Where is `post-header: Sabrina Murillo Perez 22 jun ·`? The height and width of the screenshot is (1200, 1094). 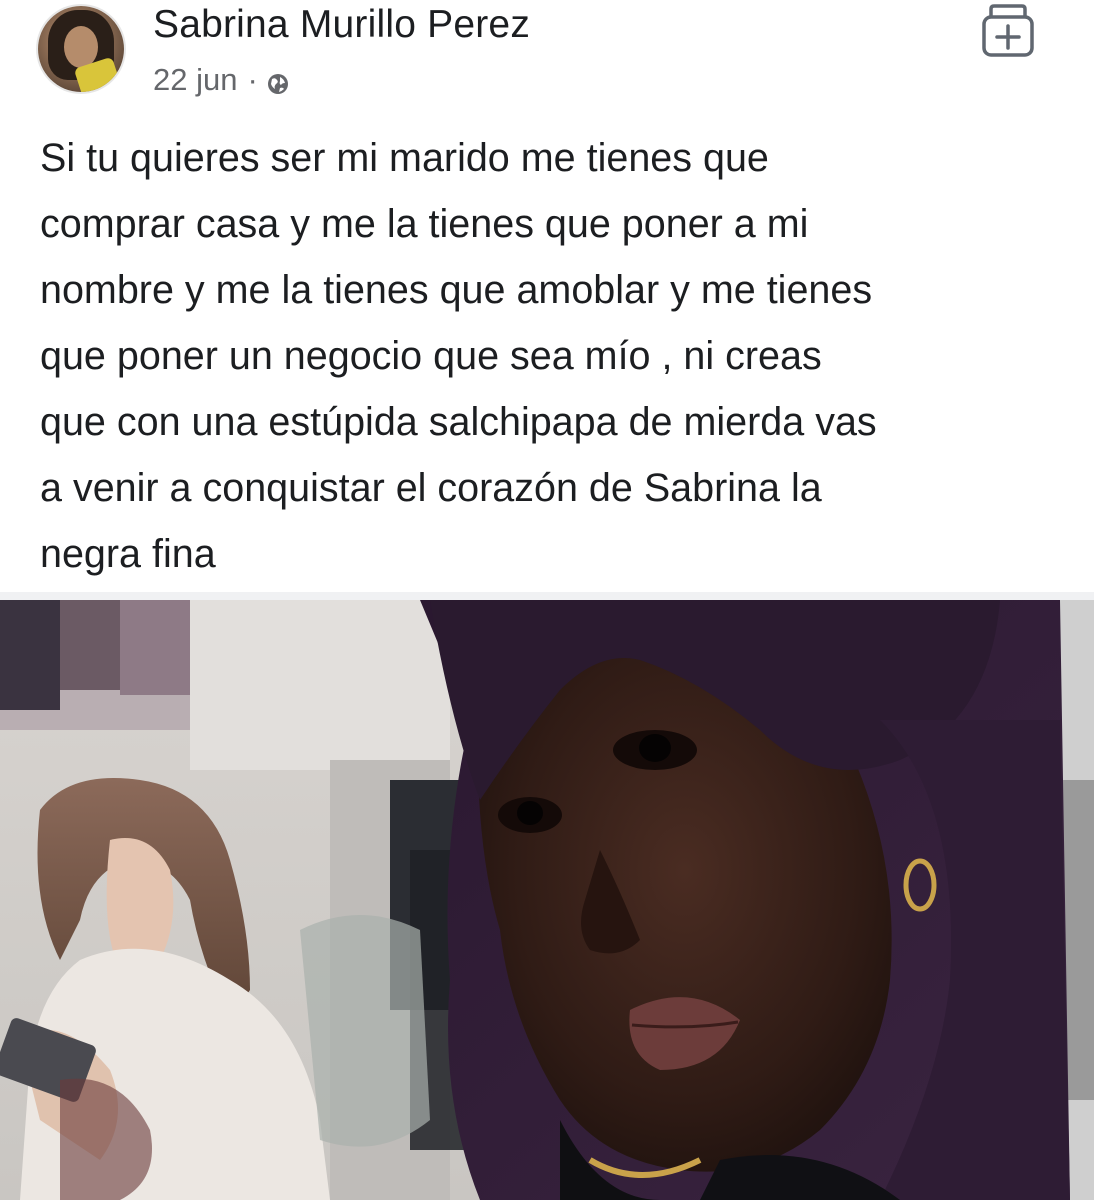
post-header: Sabrina Murillo Perez 22 jun · is located at coordinates (547, 57).